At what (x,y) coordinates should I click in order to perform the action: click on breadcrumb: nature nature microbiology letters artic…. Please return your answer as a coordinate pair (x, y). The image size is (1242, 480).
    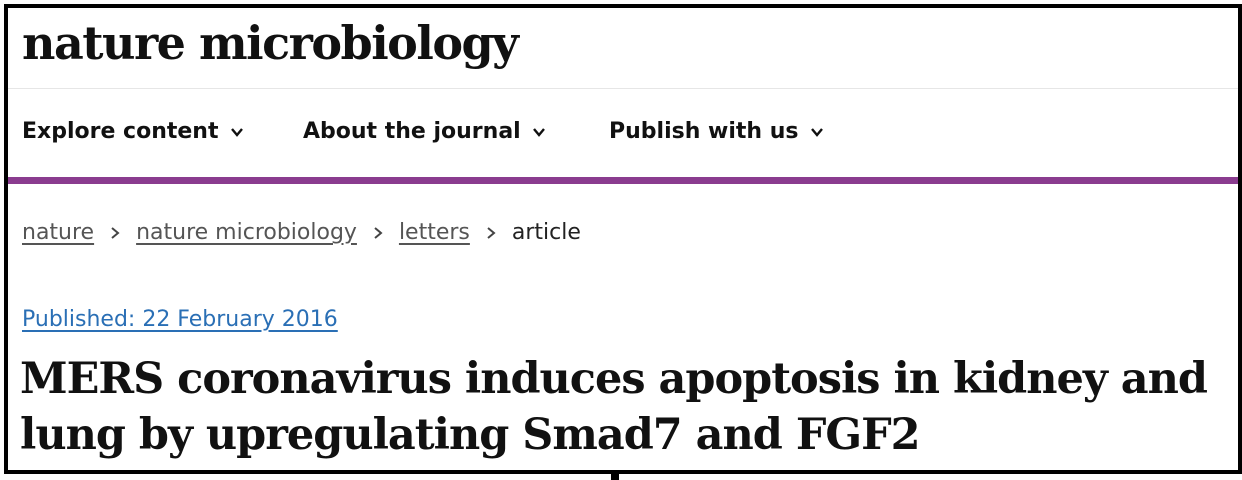
    Looking at the image, I should click on (301, 232).